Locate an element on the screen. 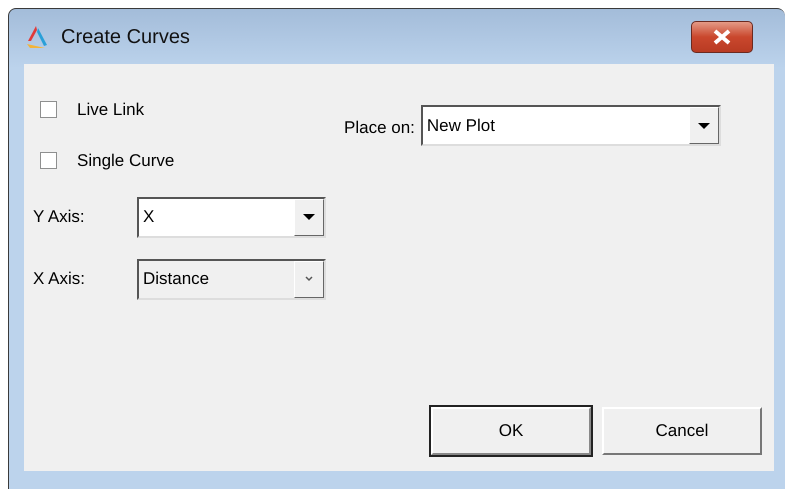 The width and height of the screenshot is (785, 489). dialog-button: Cancel is located at coordinates (682, 431).